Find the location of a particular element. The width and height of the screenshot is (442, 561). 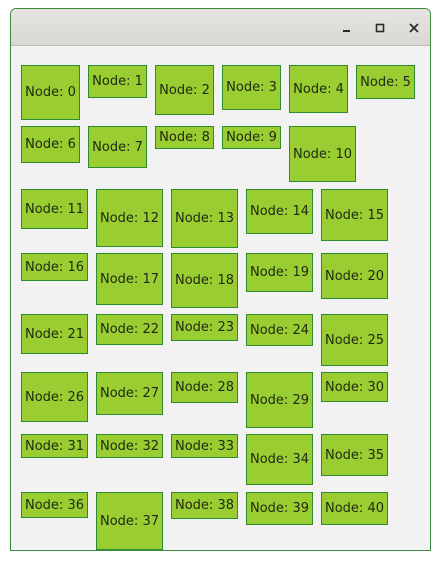

node-37: Node: 37 is located at coordinates (129, 521).